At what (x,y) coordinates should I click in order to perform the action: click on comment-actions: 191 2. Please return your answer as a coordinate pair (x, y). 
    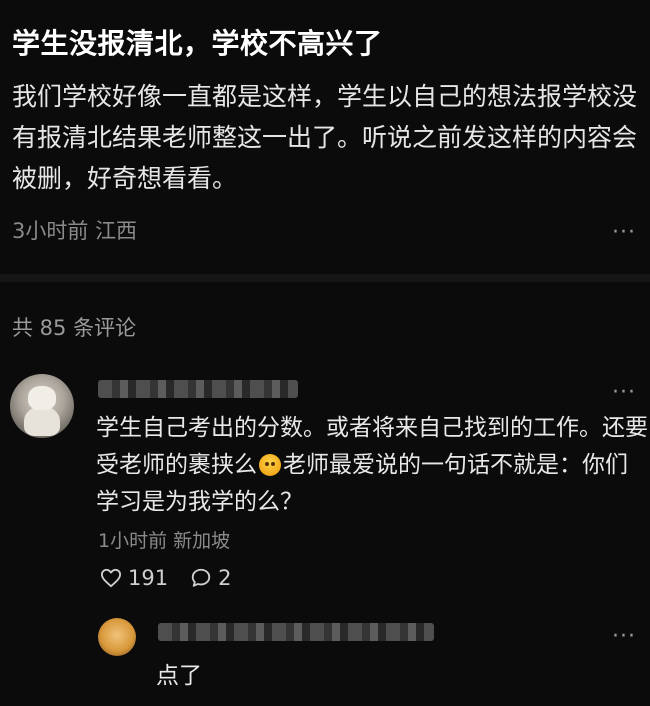
    Looking at the image, I should click on (176, 578).